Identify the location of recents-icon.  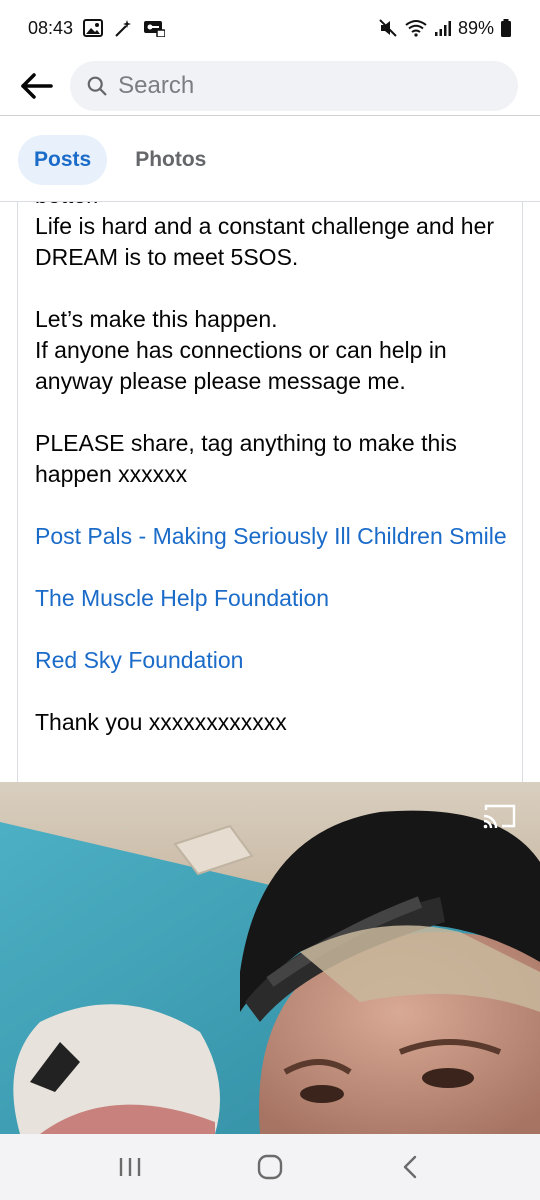
(130, 1167).